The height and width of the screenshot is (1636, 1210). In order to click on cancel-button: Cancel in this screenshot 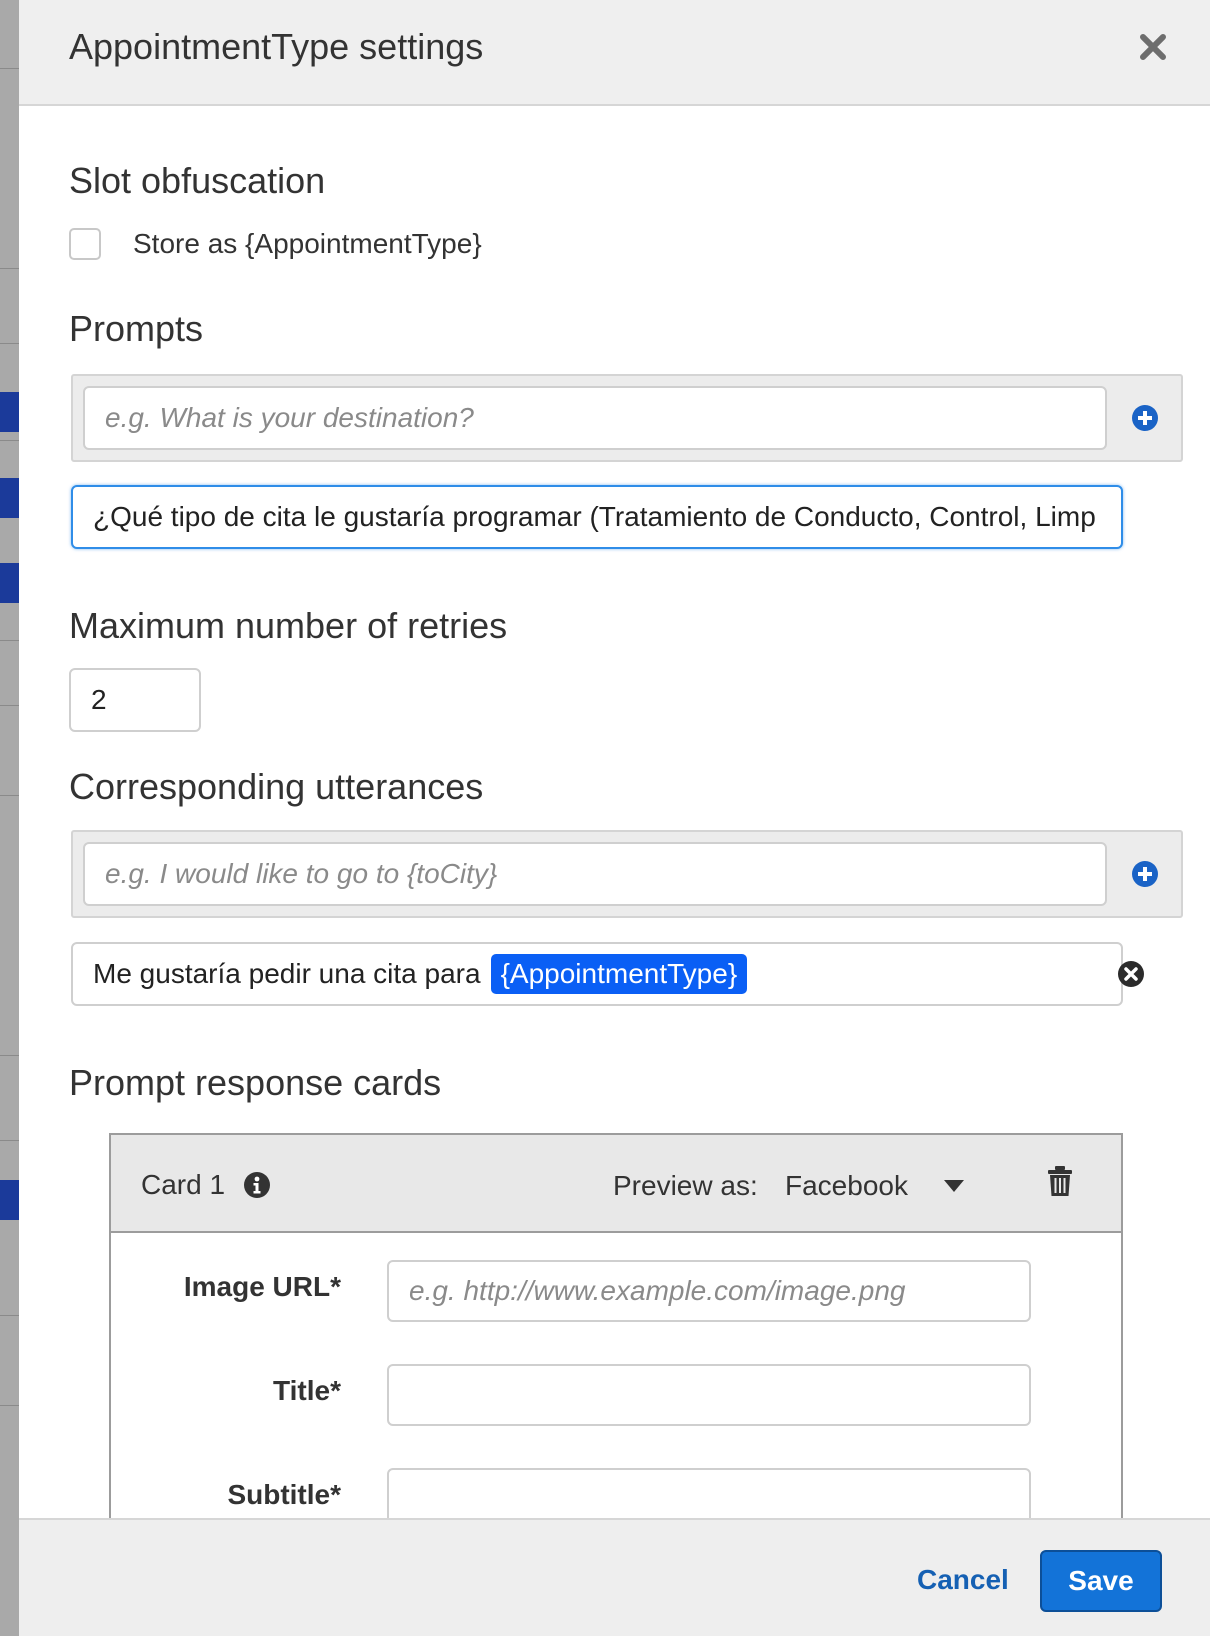, I will do `click(963, 1580)`.